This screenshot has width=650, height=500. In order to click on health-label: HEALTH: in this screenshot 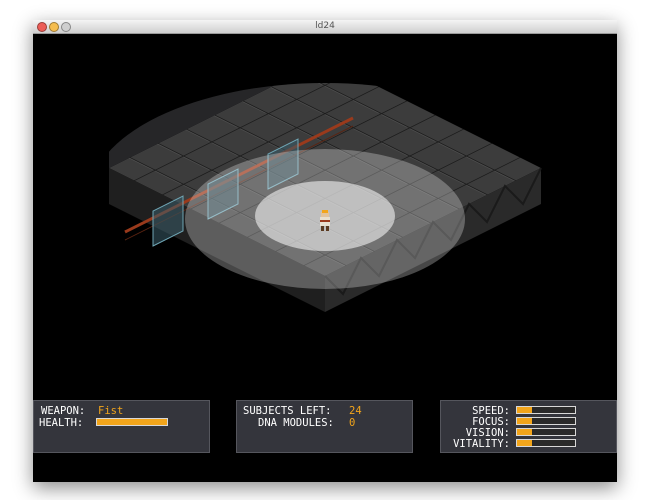, I will do `click(61, 423)`.